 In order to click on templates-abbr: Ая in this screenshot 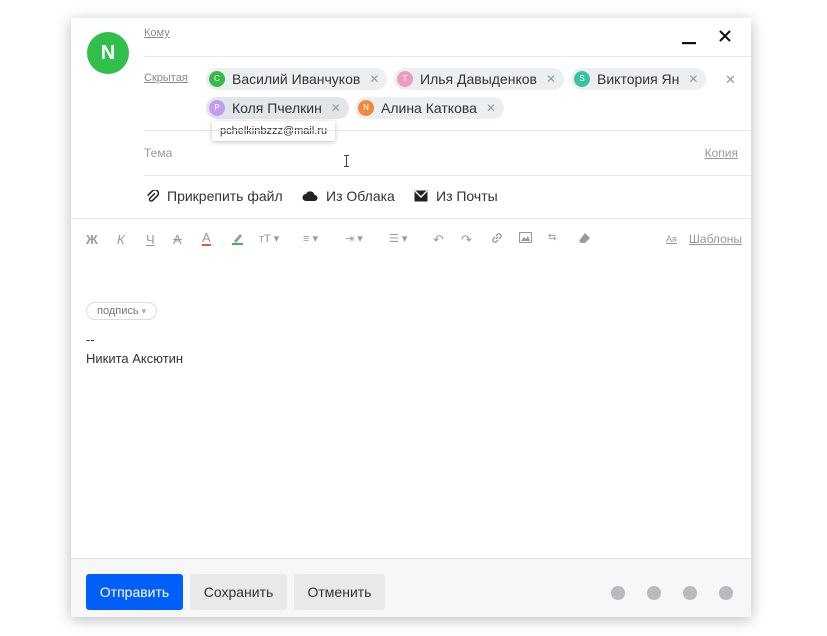, I will do `click(671, 239)`.